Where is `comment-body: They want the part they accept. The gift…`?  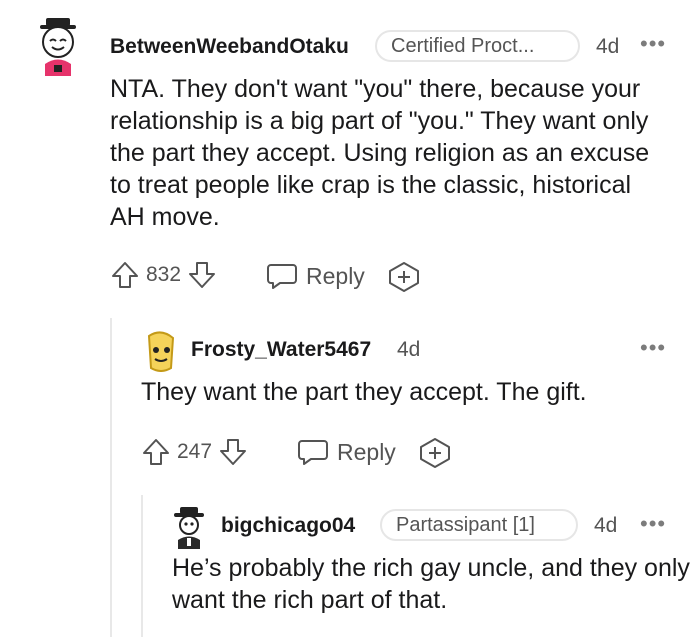 comment-body: They want the part they accept. The gift… is located at coordinates (364, 392).